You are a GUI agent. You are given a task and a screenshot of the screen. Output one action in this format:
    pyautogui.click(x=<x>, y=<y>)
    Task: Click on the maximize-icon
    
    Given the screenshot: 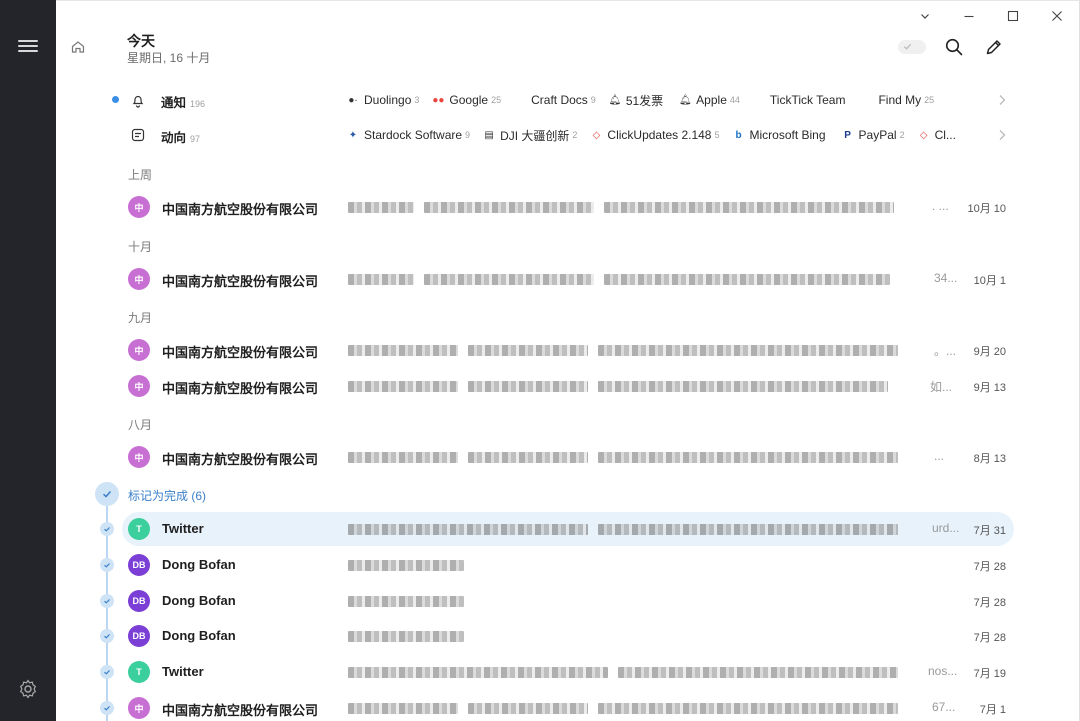 What is the action you would take?
    pyautogui.click(x=1013, y=16)
    